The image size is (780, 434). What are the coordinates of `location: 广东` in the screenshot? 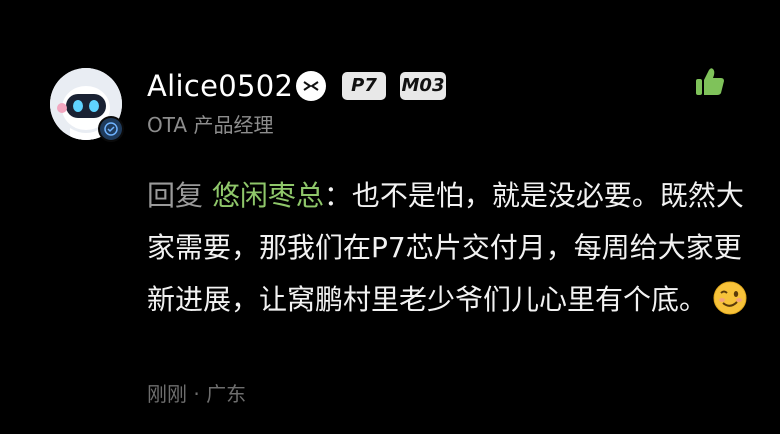 It's located at (226, 394).